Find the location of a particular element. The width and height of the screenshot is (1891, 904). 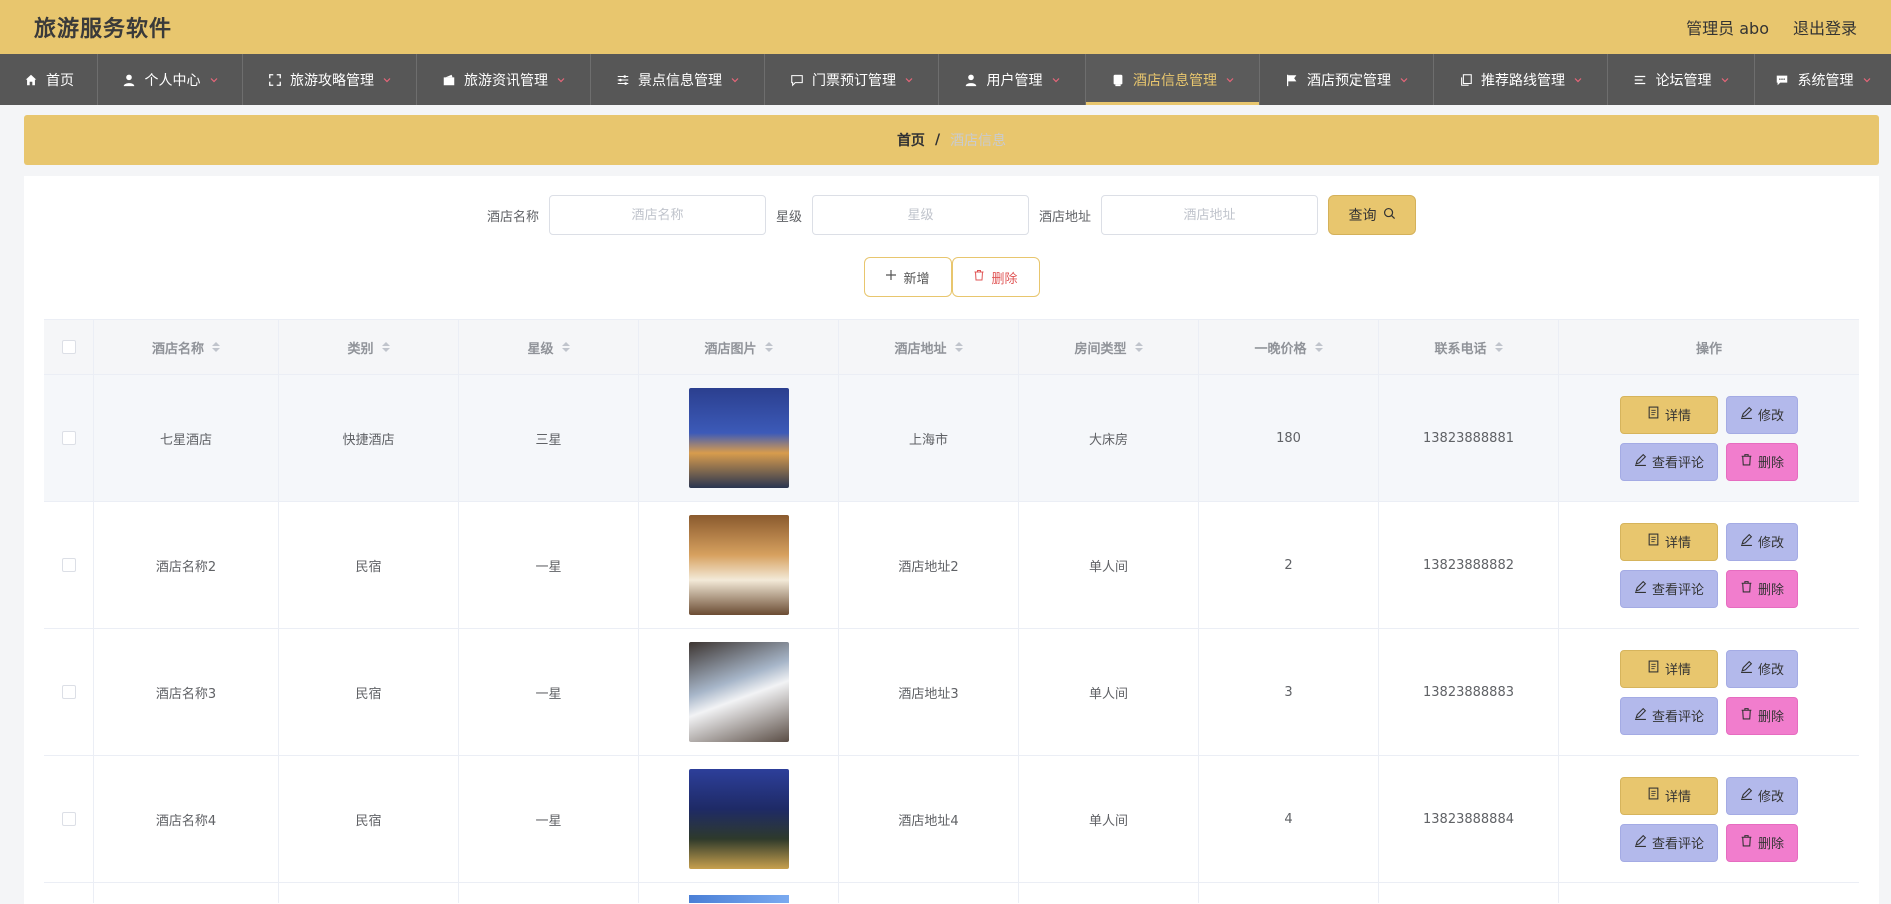

current-user-label: 管理员 abo is located at coordinates (1727, 28).